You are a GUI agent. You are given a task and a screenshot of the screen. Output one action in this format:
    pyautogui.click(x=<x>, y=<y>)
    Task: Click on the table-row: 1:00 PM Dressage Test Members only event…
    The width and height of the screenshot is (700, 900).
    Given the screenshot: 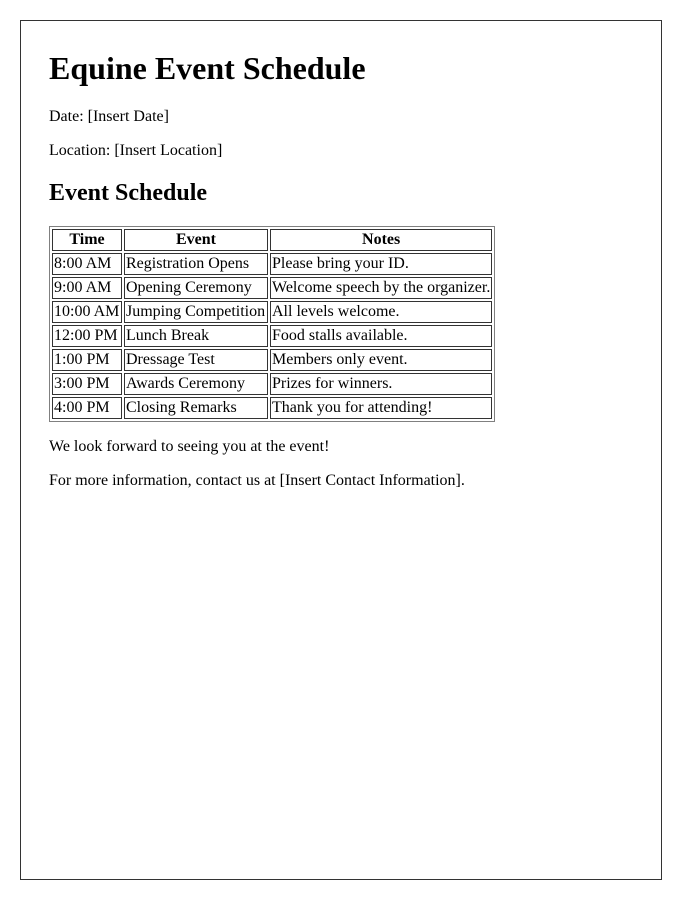 What is the action you would take?
    pyautogui.click(x=272, y=360)
    